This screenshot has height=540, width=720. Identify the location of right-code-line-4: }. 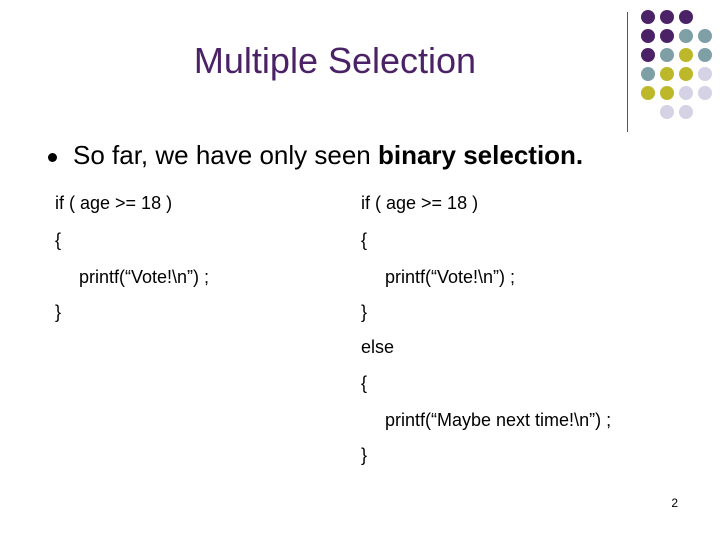
(364, 312).